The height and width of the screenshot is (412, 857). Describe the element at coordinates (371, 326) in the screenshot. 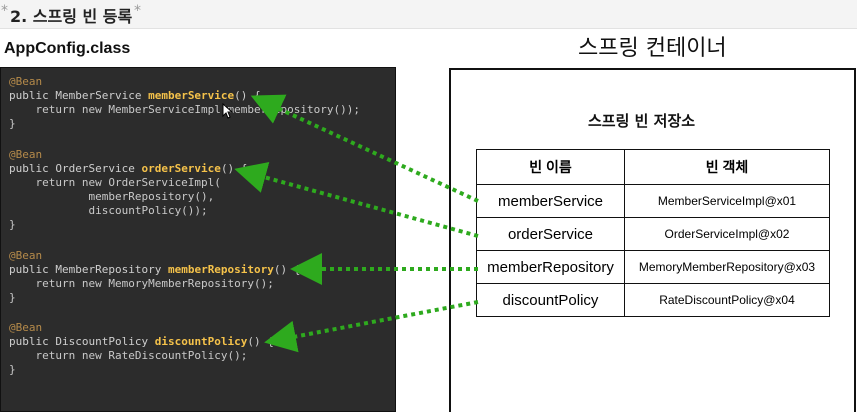

I see `arrow-discount-policy` at that location.